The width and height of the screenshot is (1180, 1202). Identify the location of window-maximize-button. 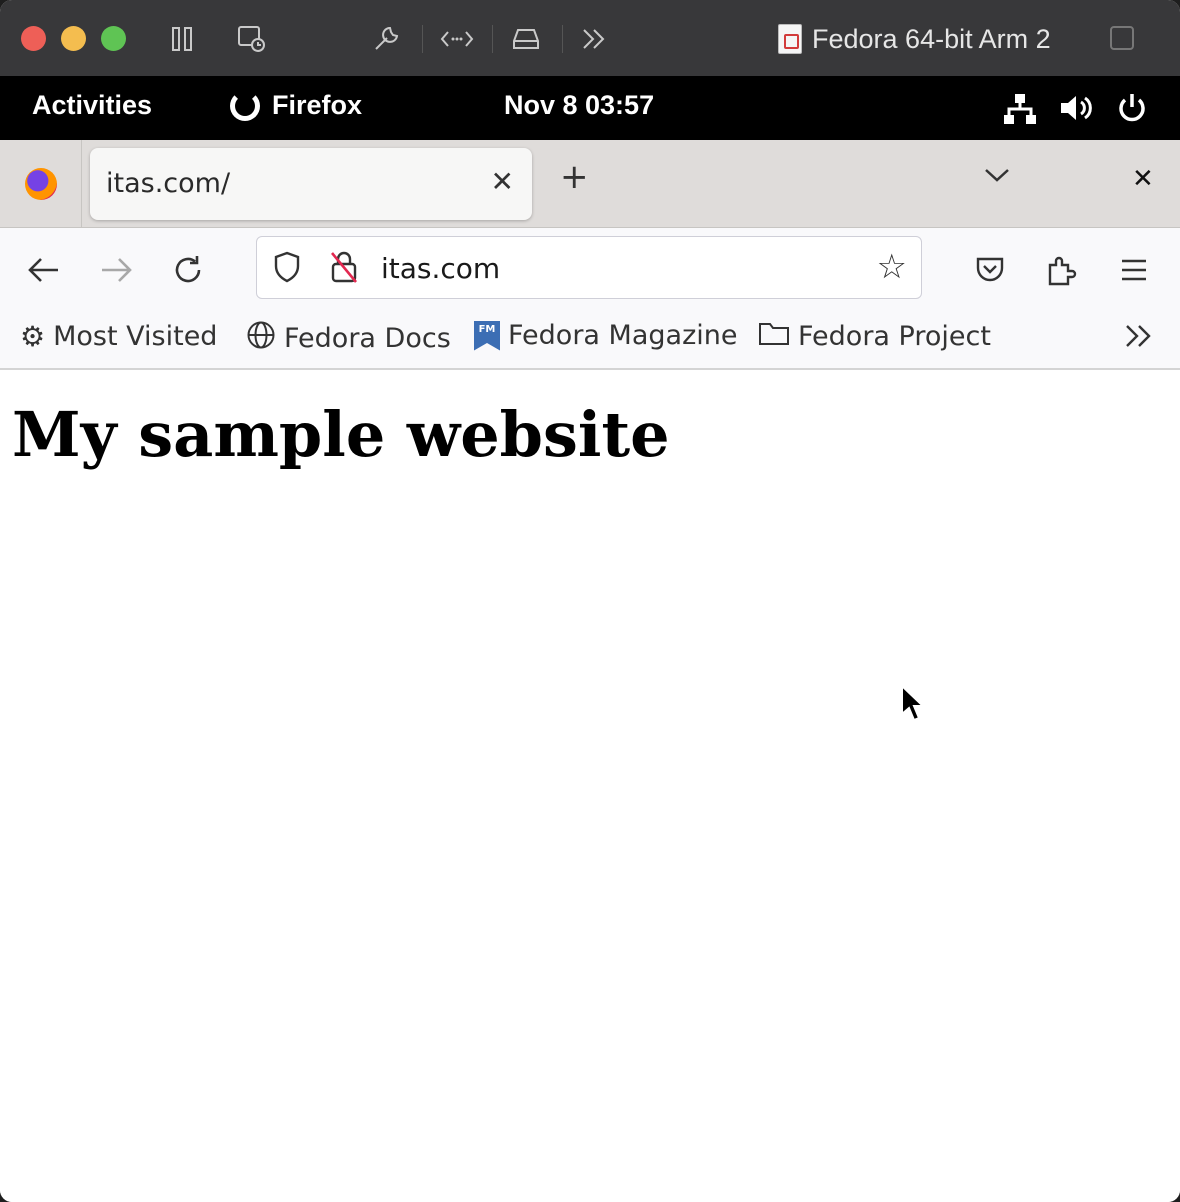
(113, 38).